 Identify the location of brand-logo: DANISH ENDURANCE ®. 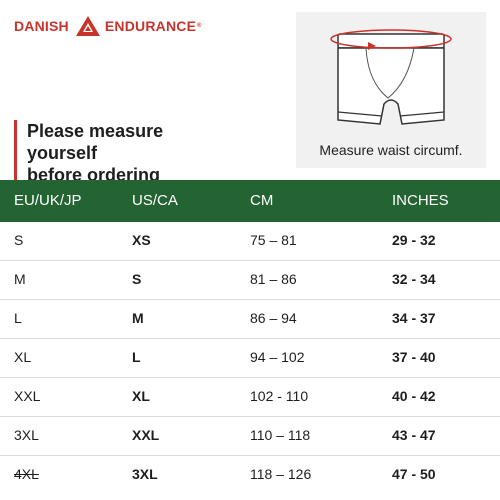
(108, 26).